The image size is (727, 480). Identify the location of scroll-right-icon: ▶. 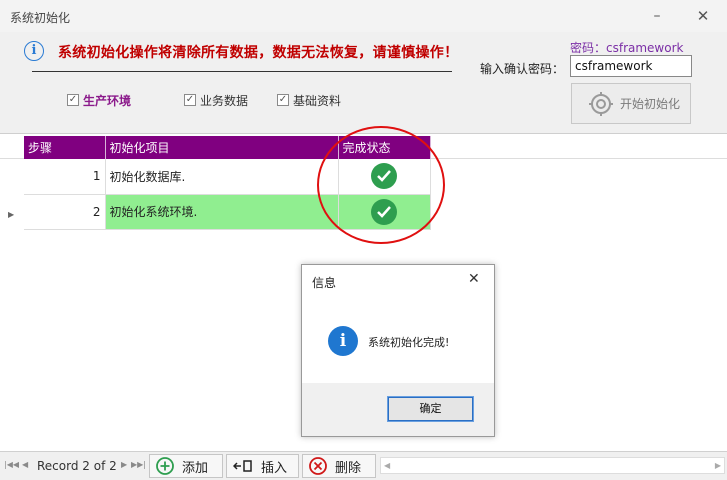
(718, 465).